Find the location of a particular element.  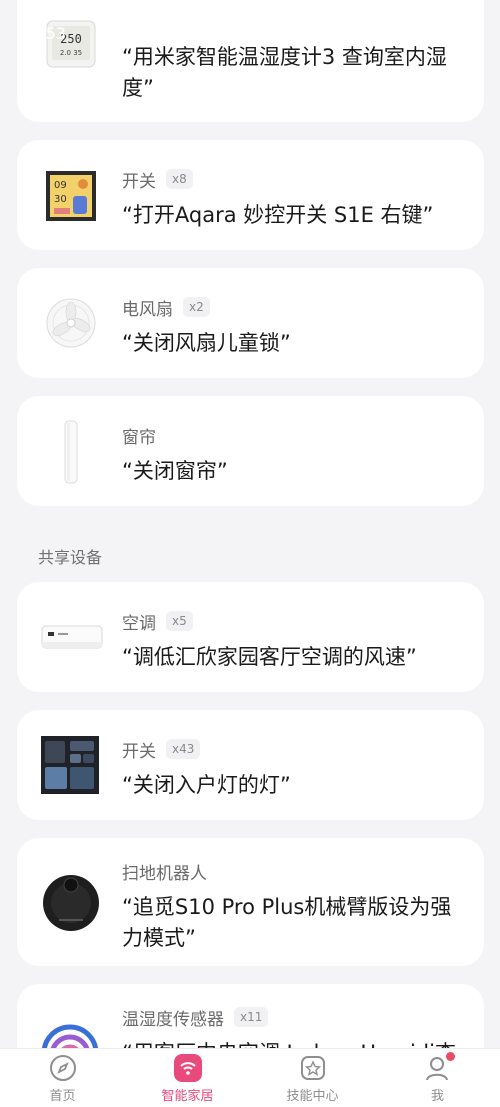

clock: 6:53 is located at coordinates (48, 33).